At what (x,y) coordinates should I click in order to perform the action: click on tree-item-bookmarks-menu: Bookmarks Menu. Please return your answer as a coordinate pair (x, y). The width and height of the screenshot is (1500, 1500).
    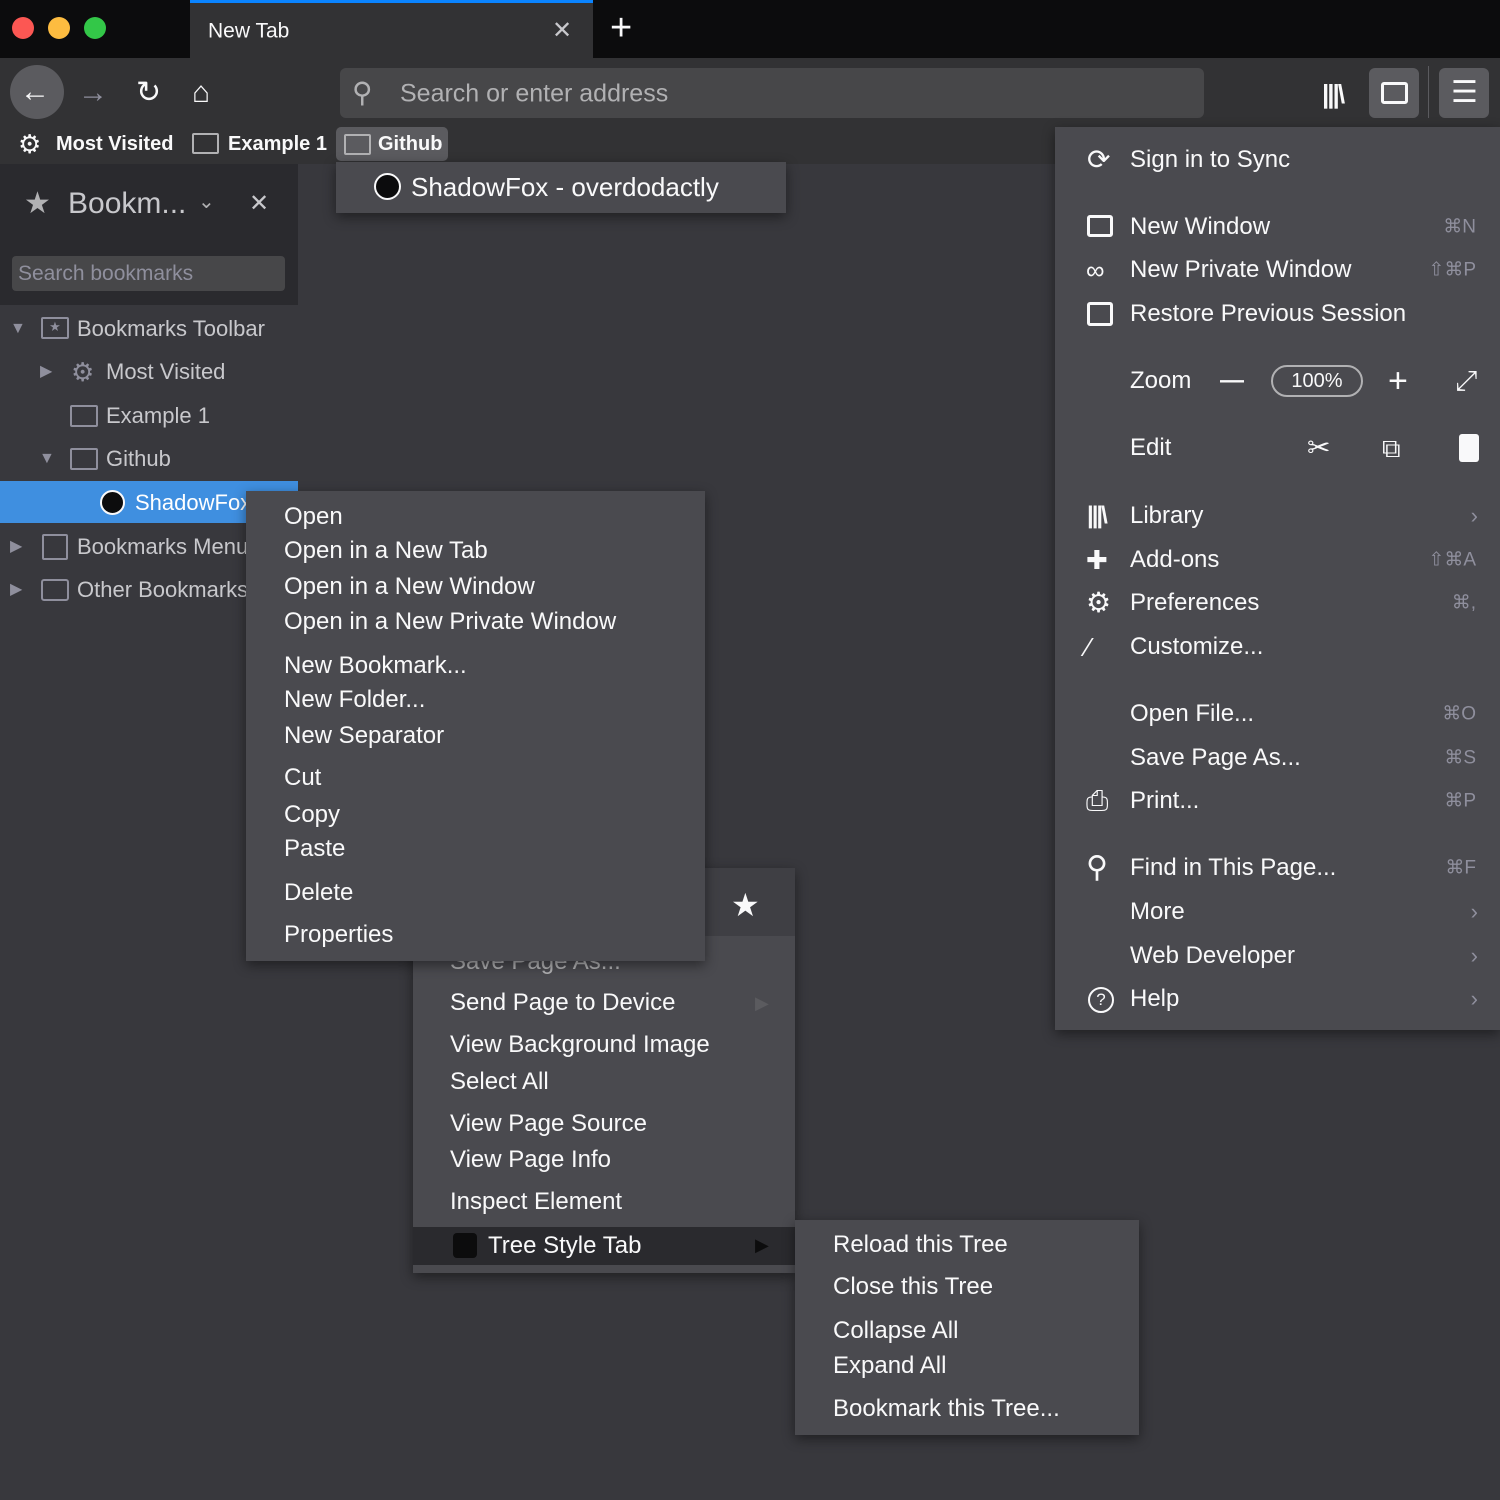
    Looking at the image, I should click on (162, 547).